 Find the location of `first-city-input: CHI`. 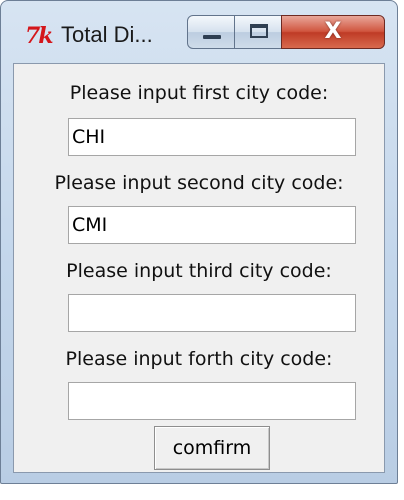

first-city-input: CHI is located at coordinates (212, 137).